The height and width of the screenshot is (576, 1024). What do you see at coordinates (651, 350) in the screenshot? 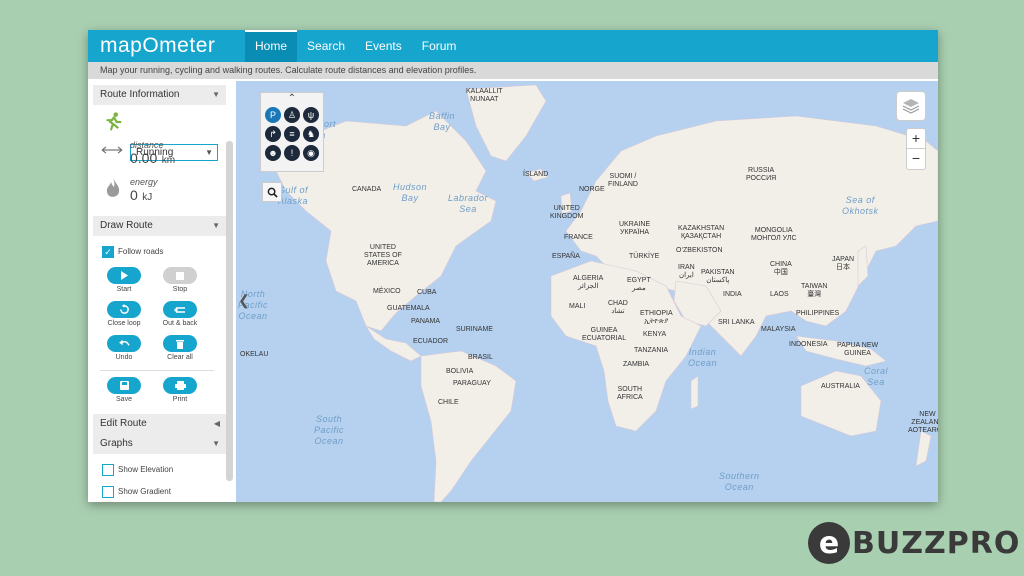
I see `label-tanzania: TANZANIA` at bounding box center [651, 350].